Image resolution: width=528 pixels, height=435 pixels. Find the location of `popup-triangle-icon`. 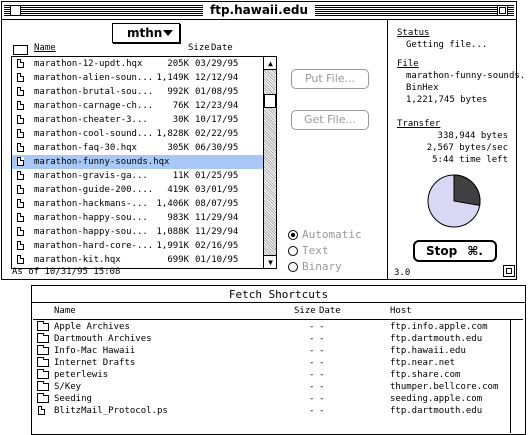

popup-triangle-icon is located at coordinates (168, 33).